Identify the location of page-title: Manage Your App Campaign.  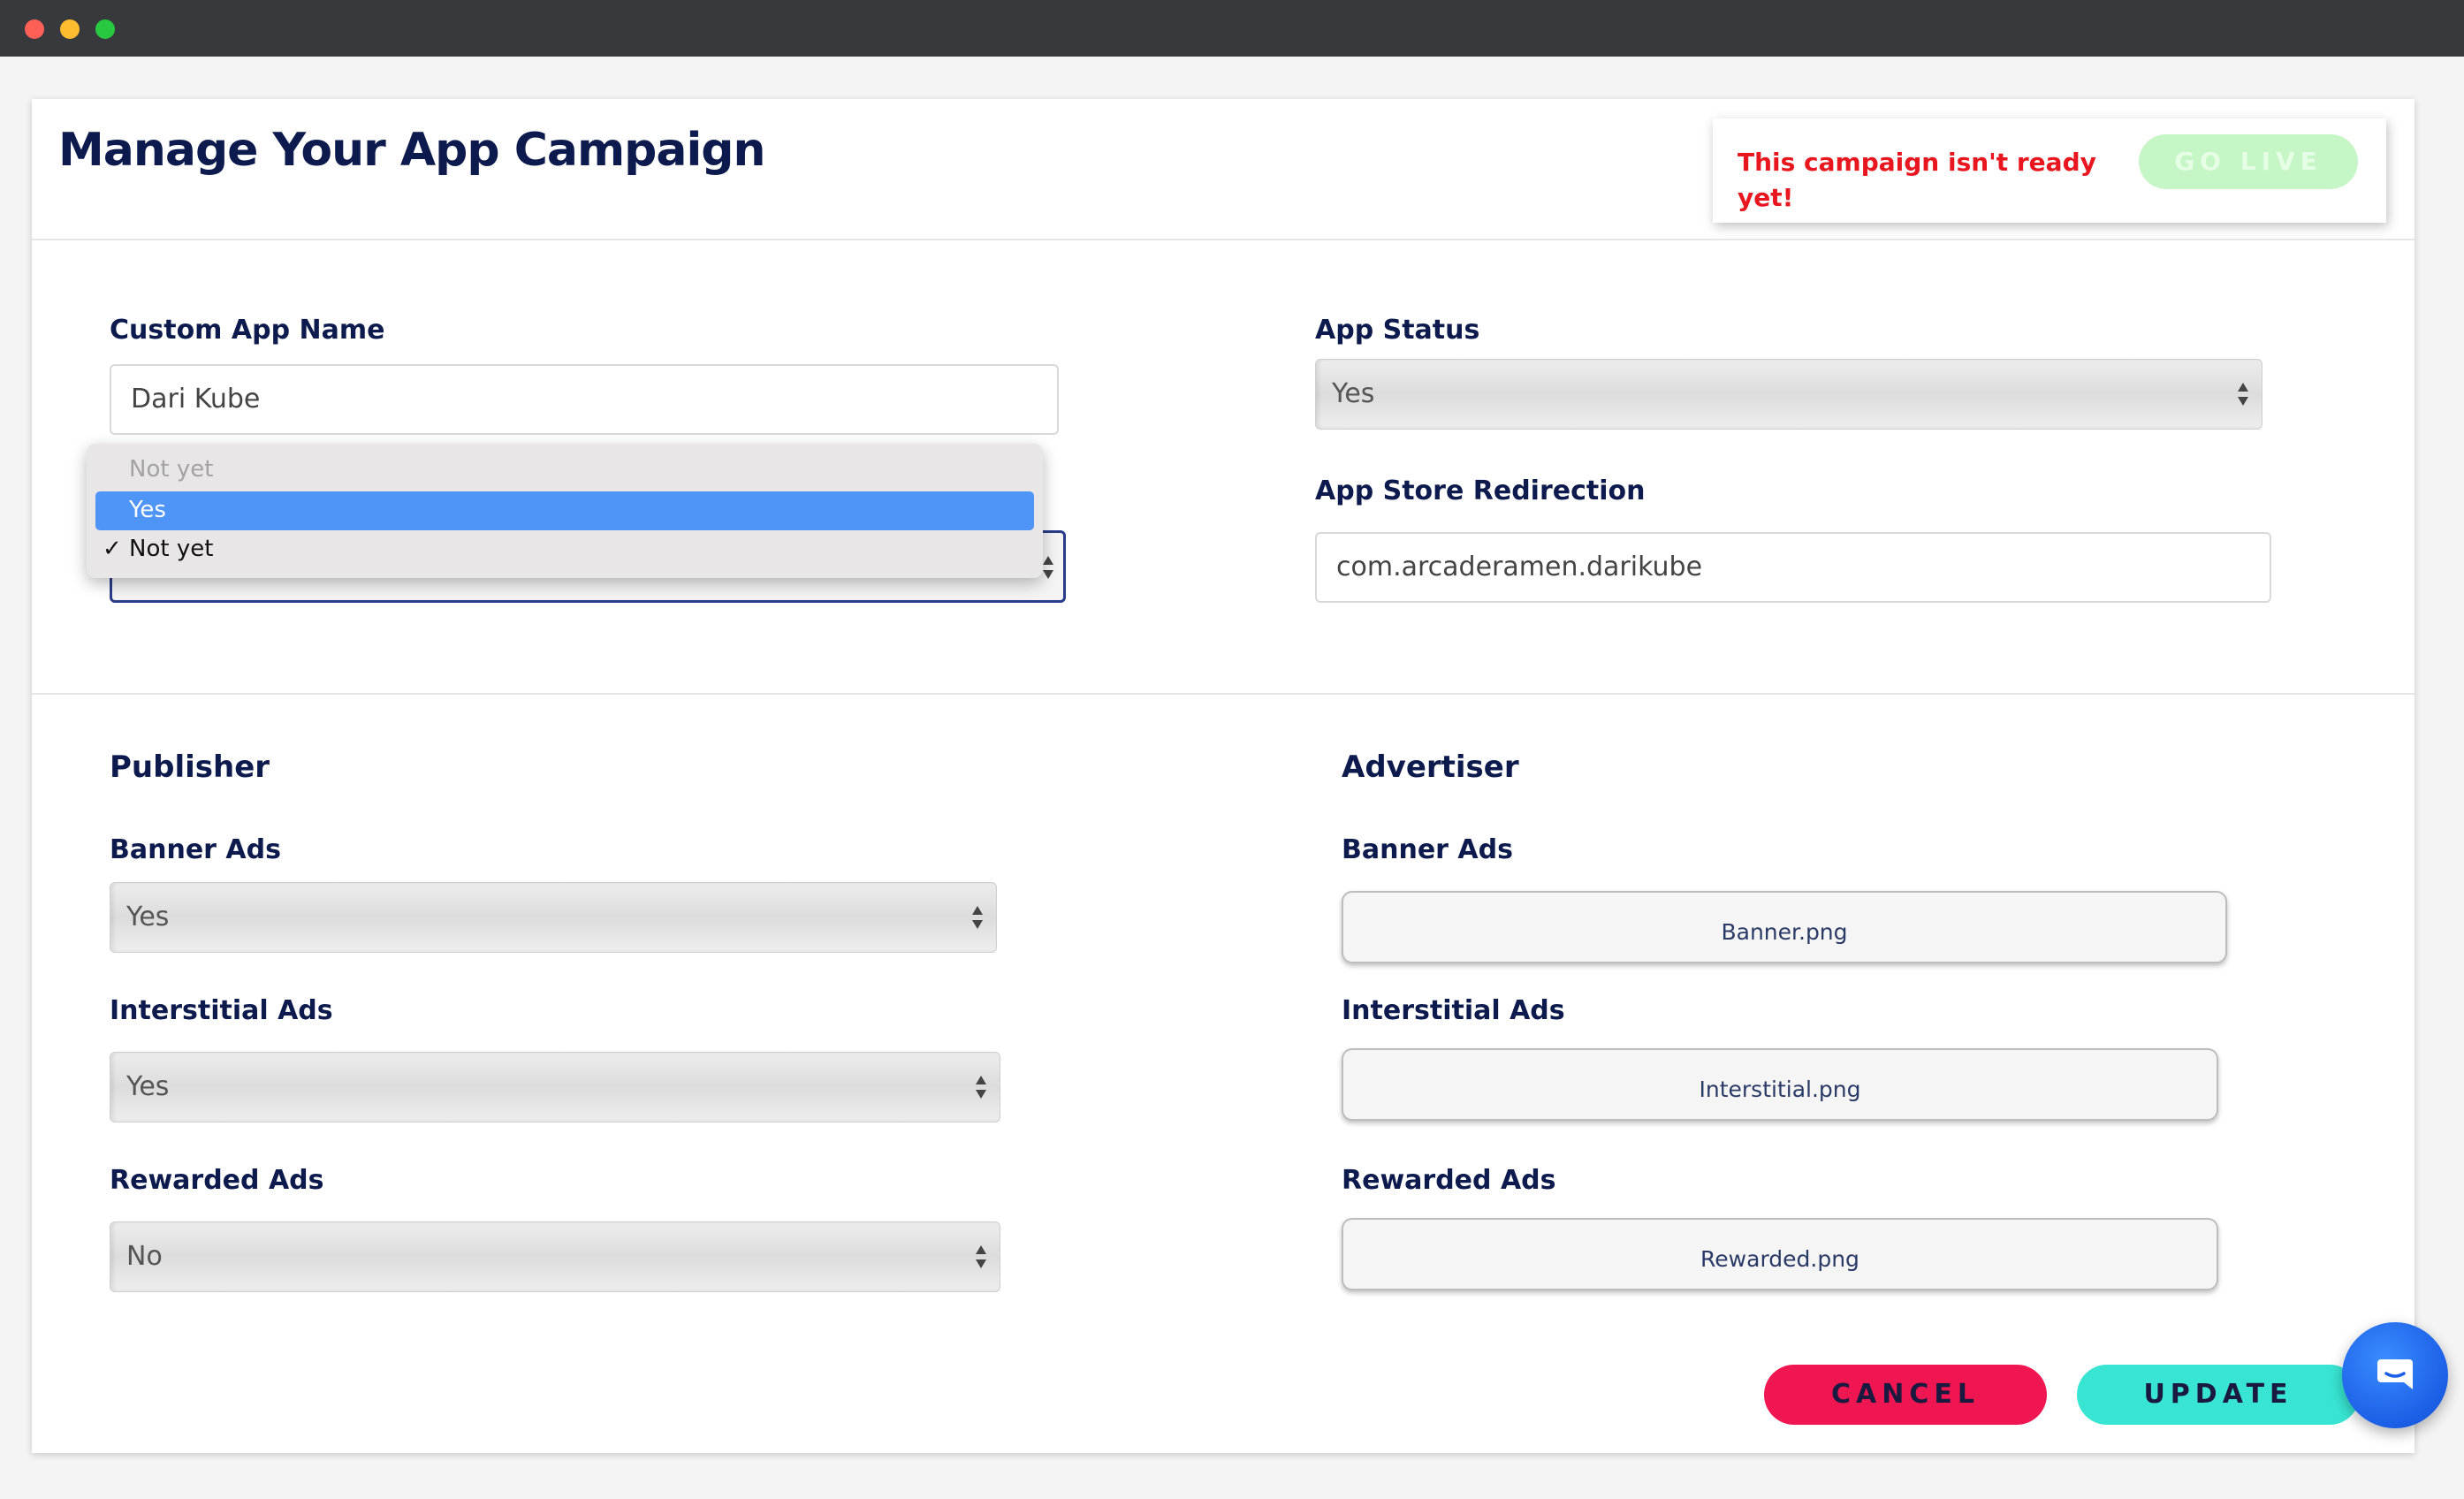
(412, 151).